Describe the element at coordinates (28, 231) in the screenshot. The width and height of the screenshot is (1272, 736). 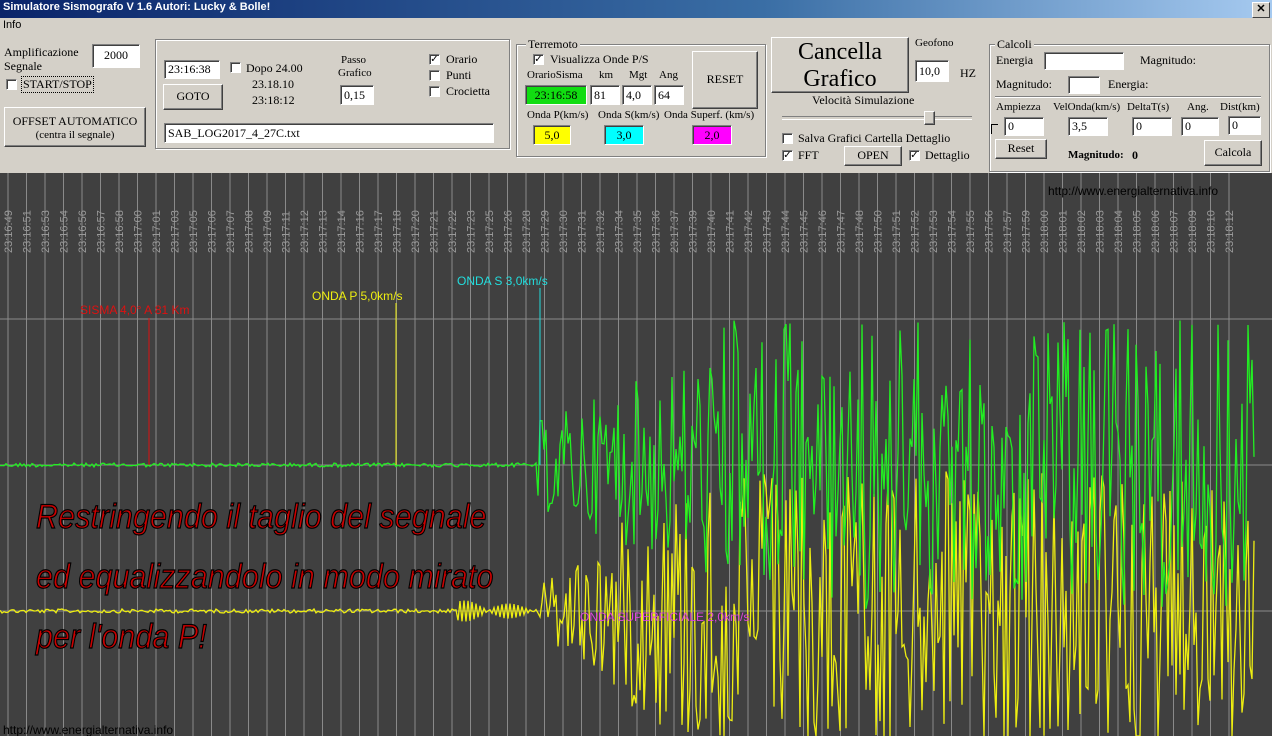
I see `time-label: 23:16:51` at that location.